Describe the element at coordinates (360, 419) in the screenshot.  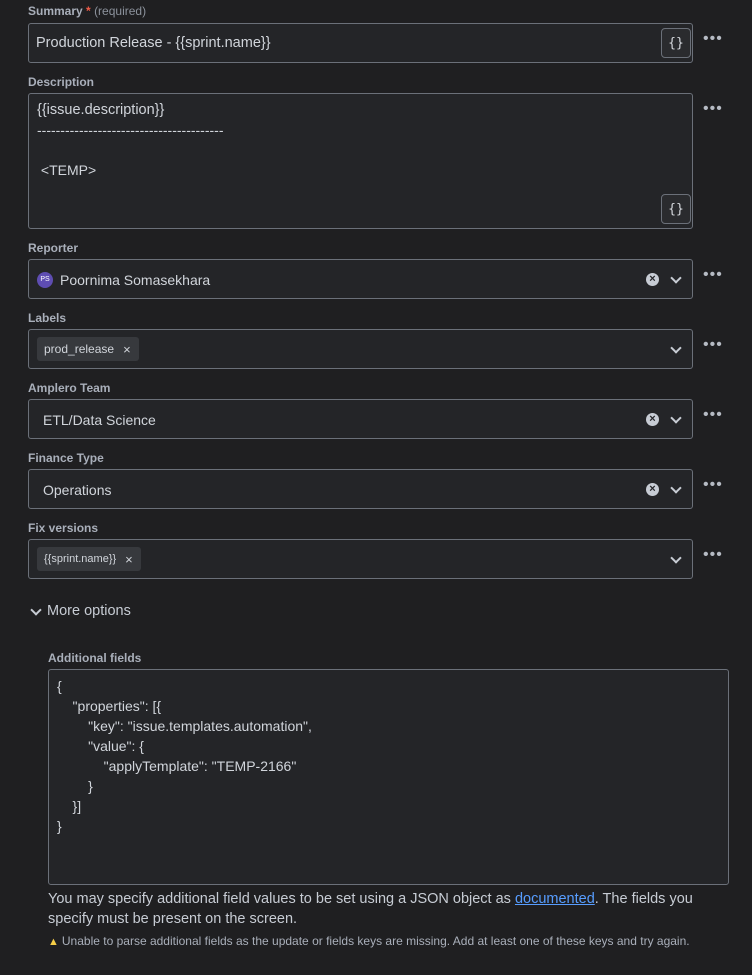
I see `team-select: ETL/Data Science ×` at that location.